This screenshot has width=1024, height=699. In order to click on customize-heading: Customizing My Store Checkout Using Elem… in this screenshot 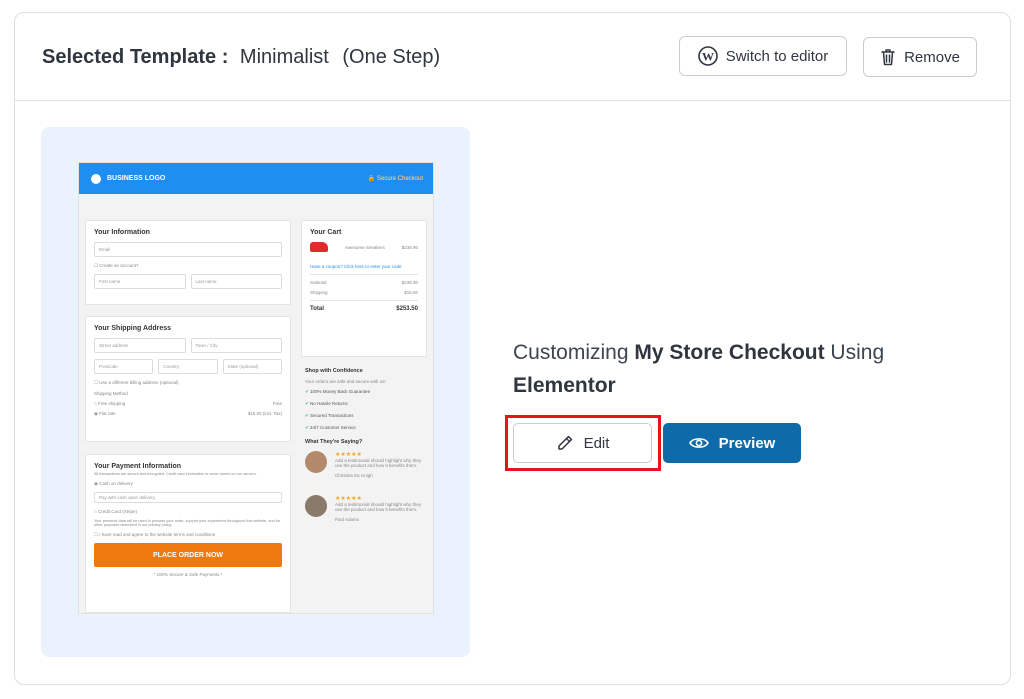, I will do `click(723, 369)`.